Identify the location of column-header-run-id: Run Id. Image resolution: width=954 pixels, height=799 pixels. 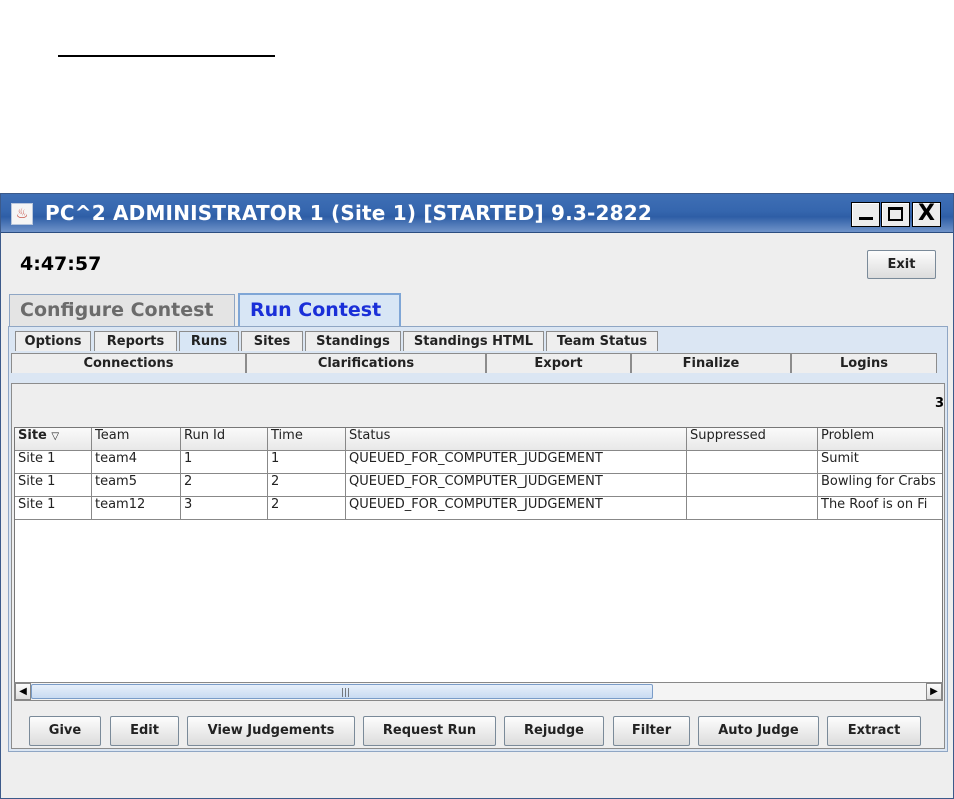
(224, 439).